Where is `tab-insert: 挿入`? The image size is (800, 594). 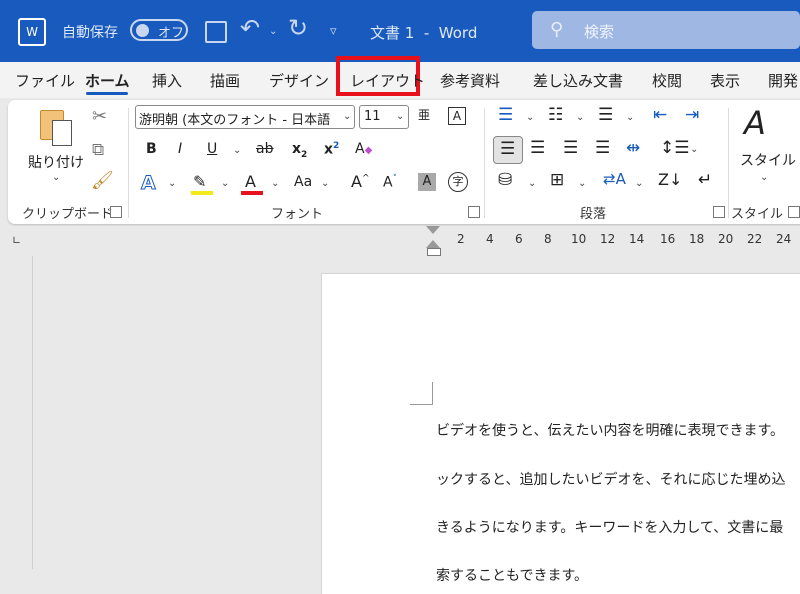 tab-insert: 挿入 is located at coordinates (167, 80).